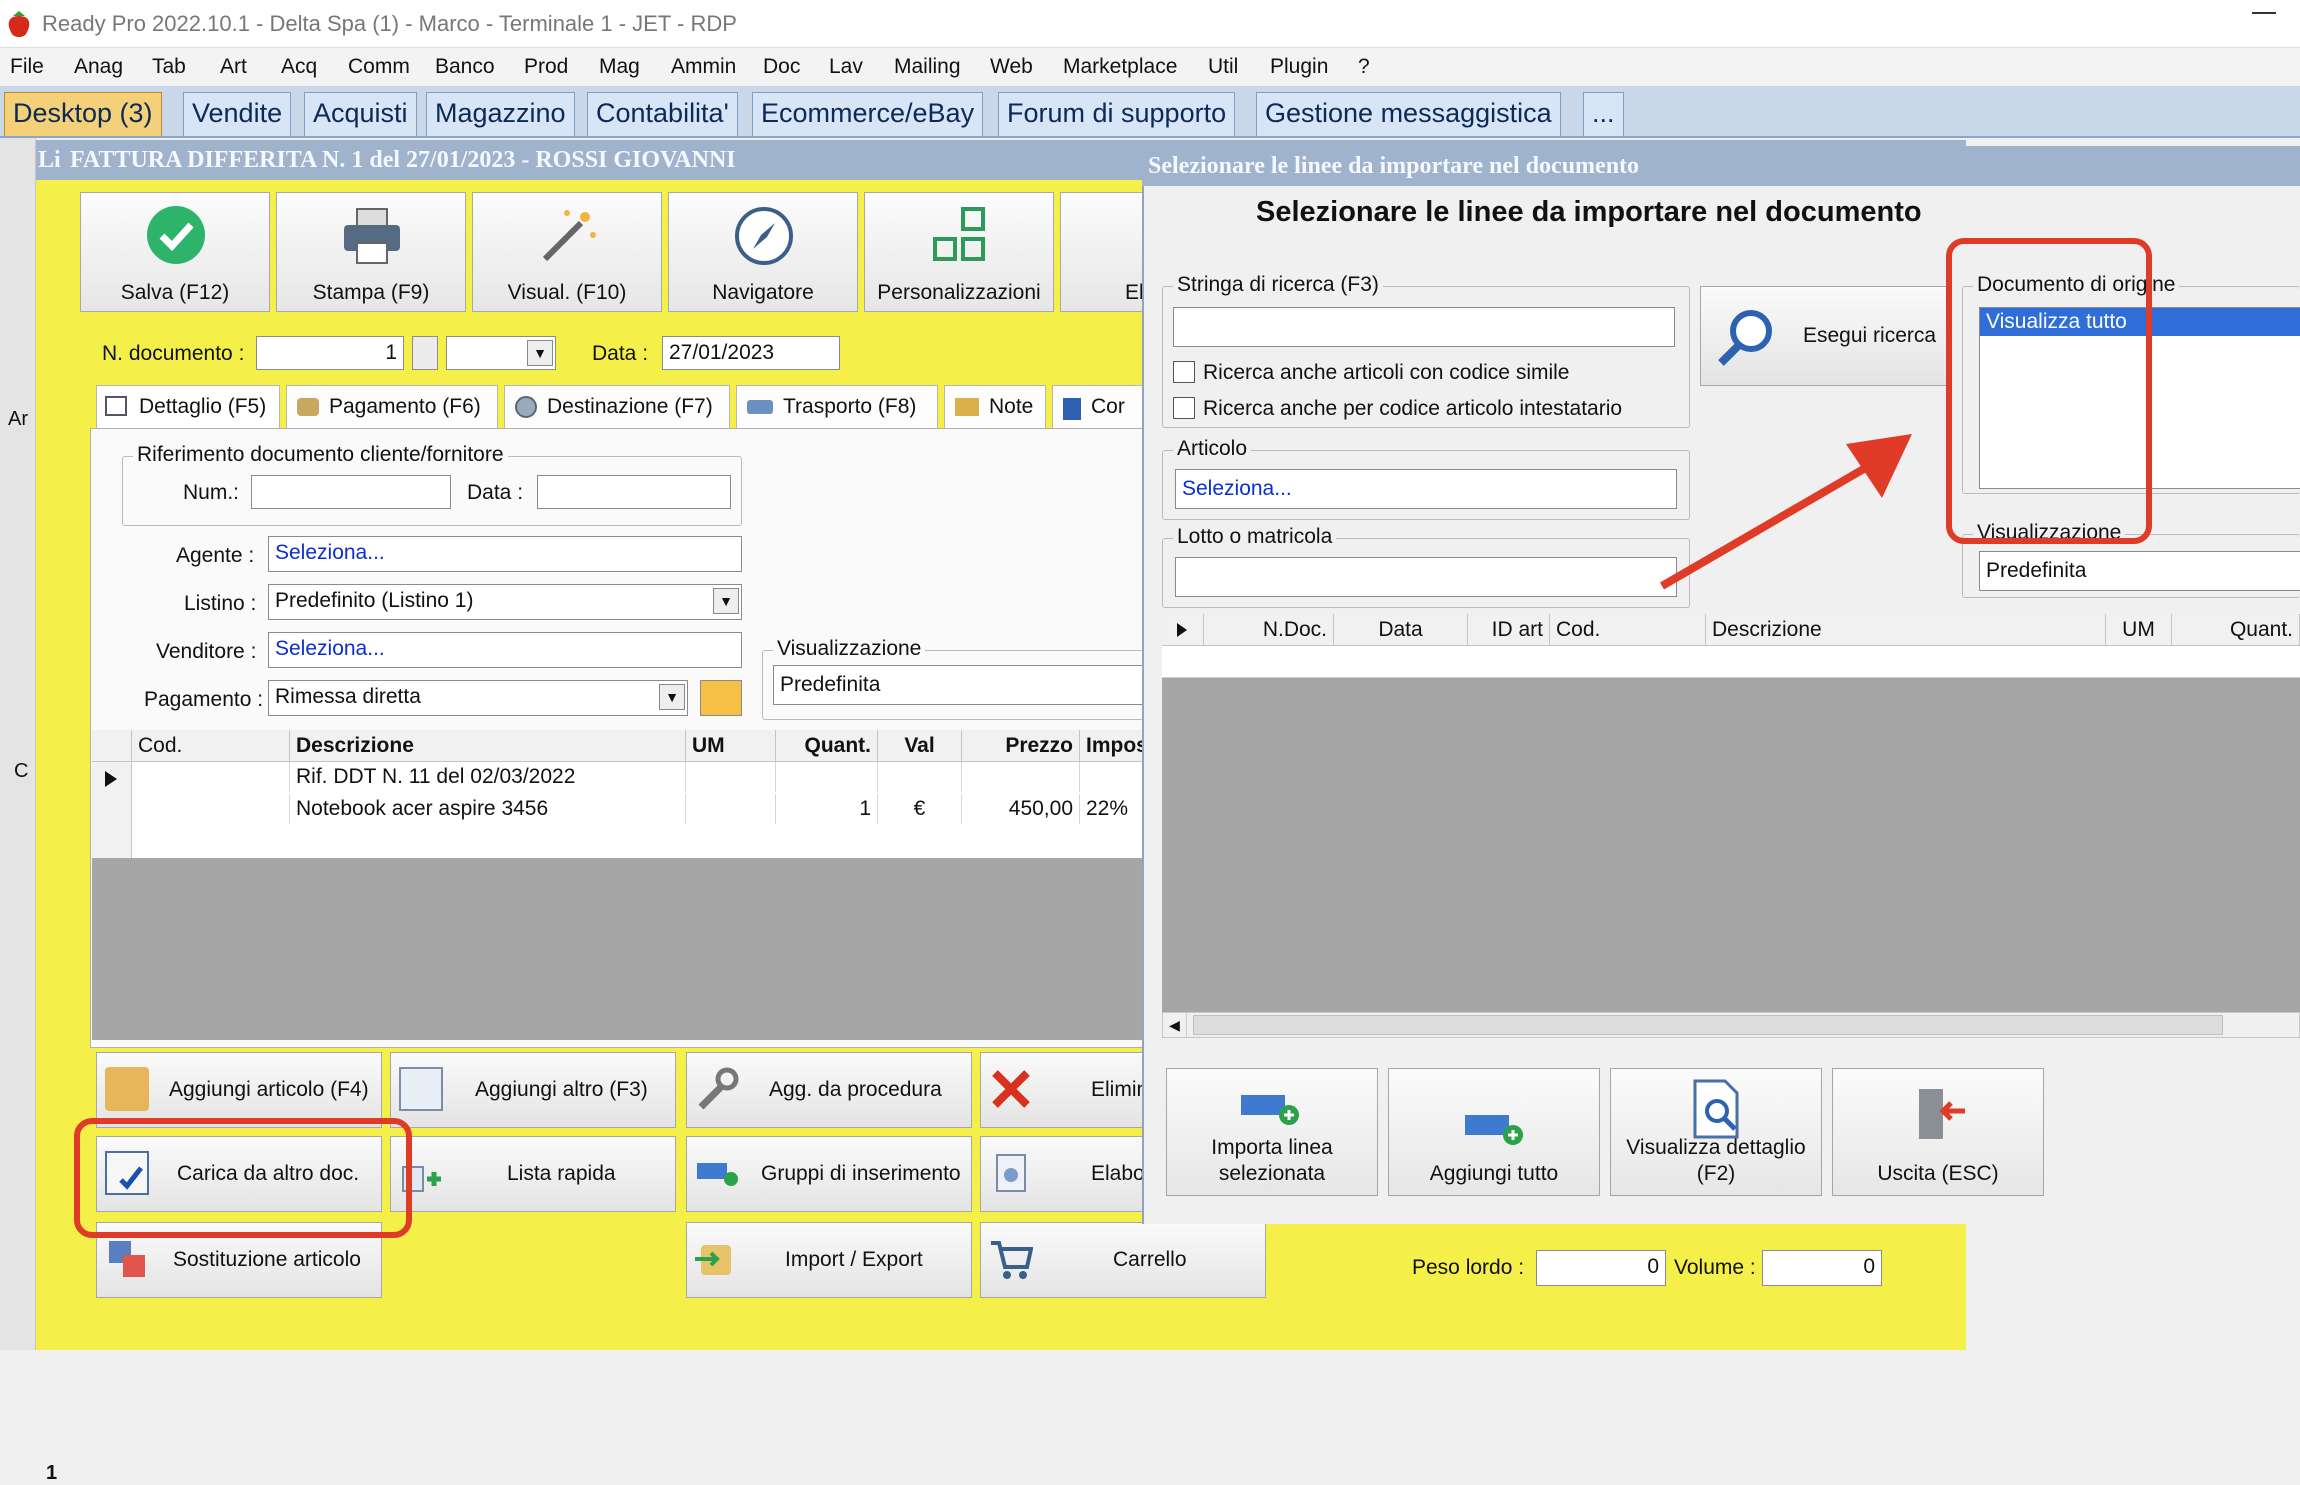  What do you see at coordinates (1716, 1132) in the screenshot?
I see `view-detail-button: Visualizza dettaglio (F2)` at bounding box center [1716, 1132].